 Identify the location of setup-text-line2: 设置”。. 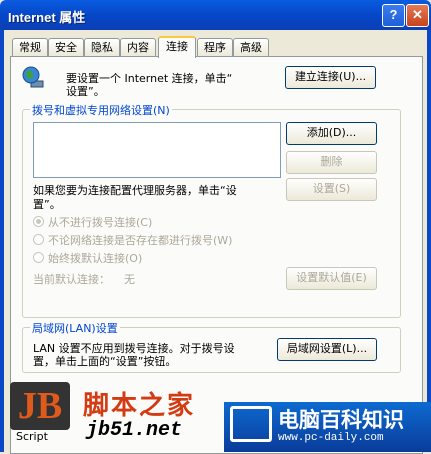
(85, 91).